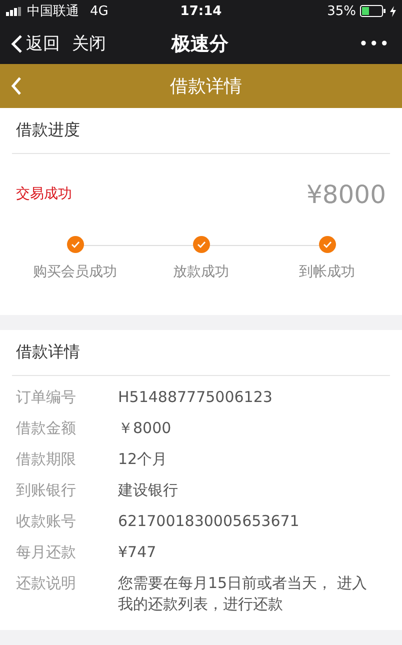  What do you see at coordinates (201, 131) in the screenshot?
I see `section-title: 借款进度` at bounding box center [201, 131].